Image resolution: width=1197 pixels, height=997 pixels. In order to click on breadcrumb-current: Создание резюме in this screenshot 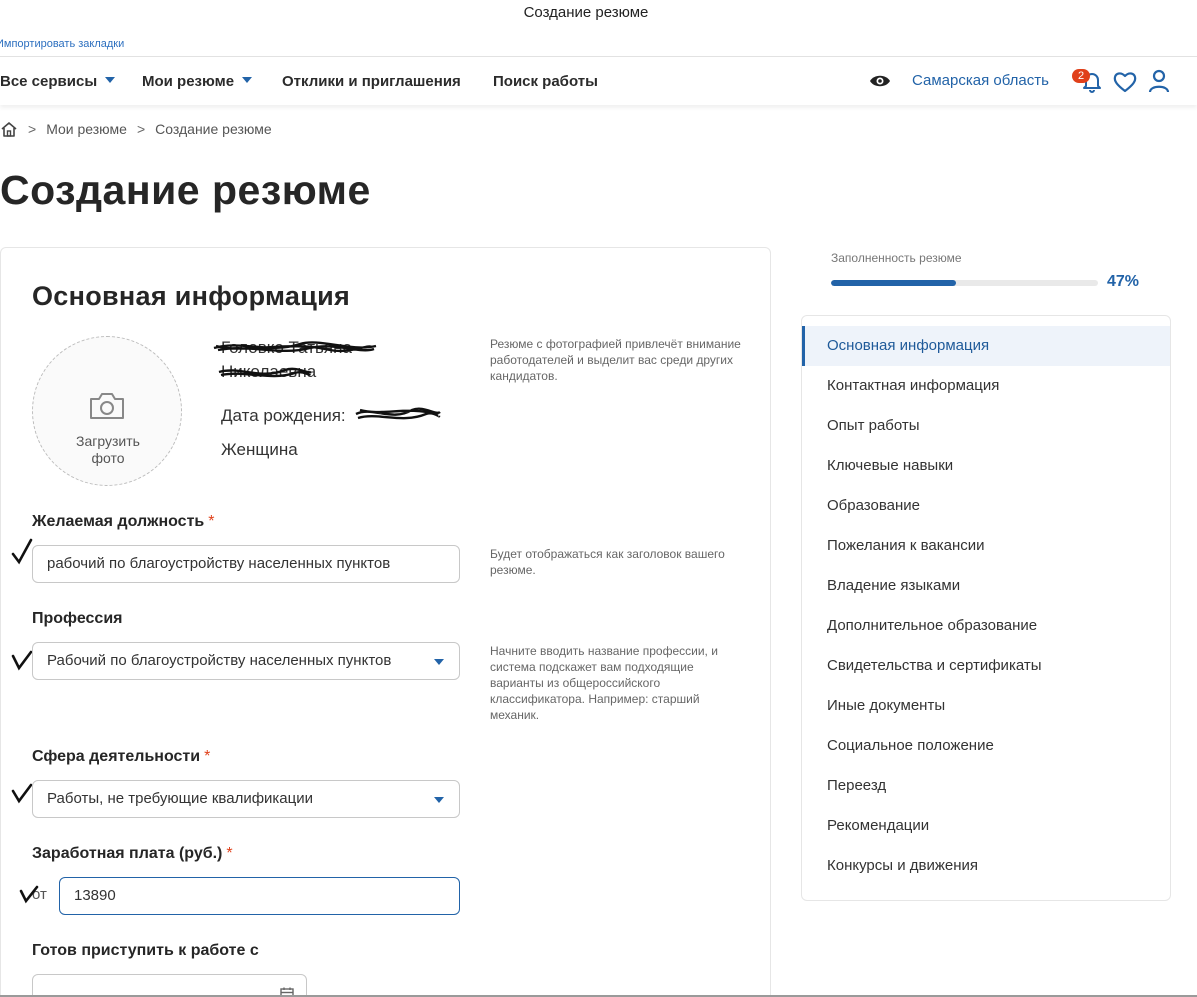, I will do `click(213, 129)`.